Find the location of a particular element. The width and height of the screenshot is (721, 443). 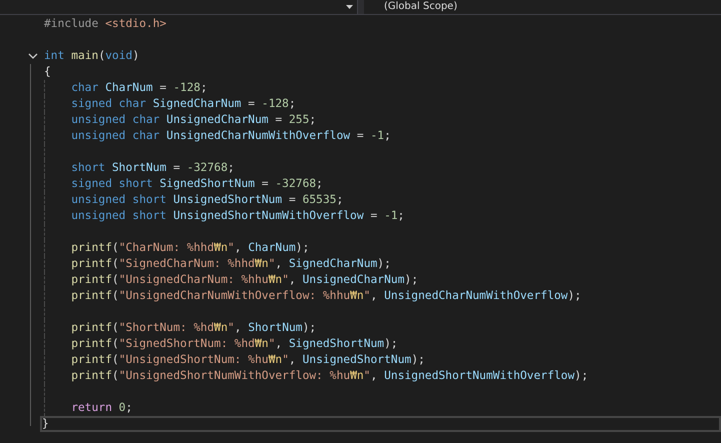

code-line: int main(void) is located at coordinates (92, 56).